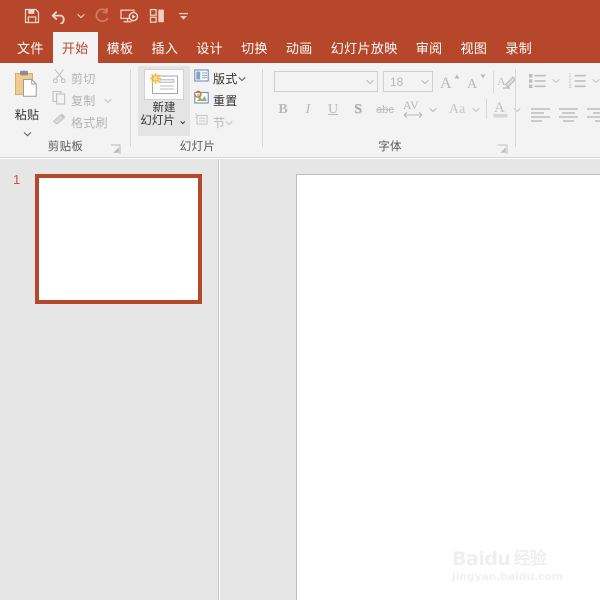 Image resolution: width=600 pixels, height=600 pixels. Describe the element at coordinates (89, 122) in the screenshot. I see `format-painter-label: 格式刷` at that location.